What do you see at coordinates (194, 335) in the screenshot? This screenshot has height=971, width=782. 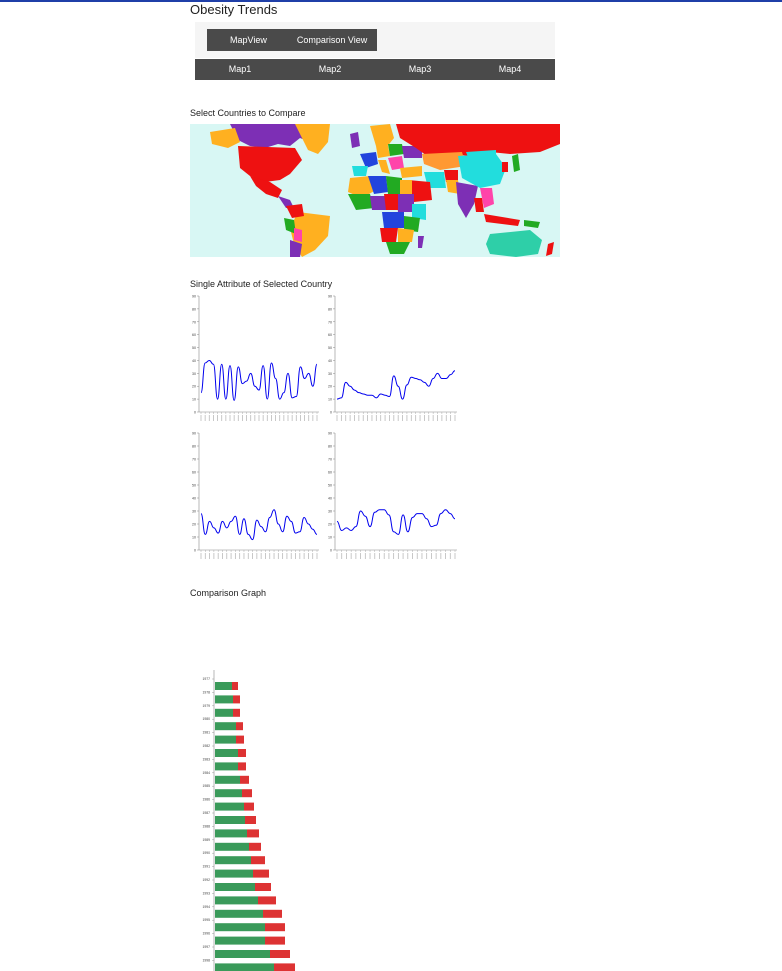 I see `y-tick-label: 60` at bounding box center [194, 335].